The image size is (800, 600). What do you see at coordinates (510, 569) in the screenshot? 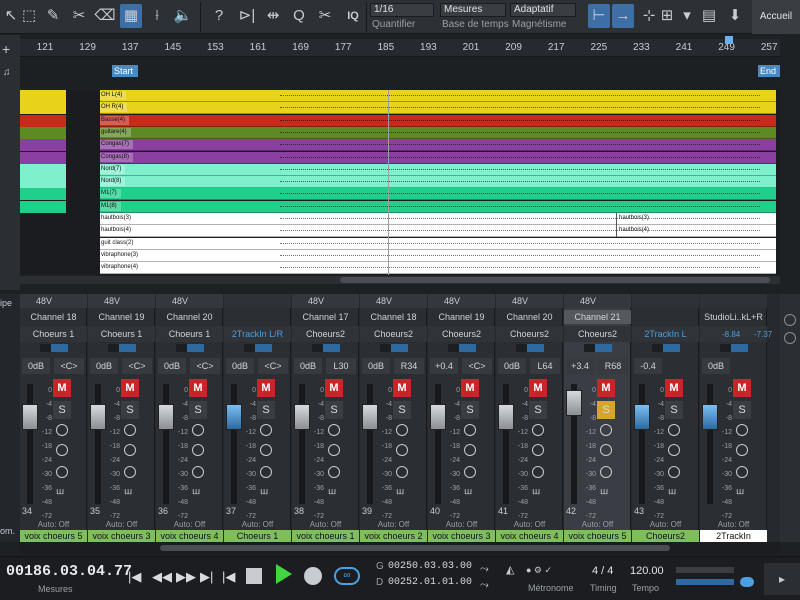
I see `metronome-icon: ◭` at bounding box center [510, 569].